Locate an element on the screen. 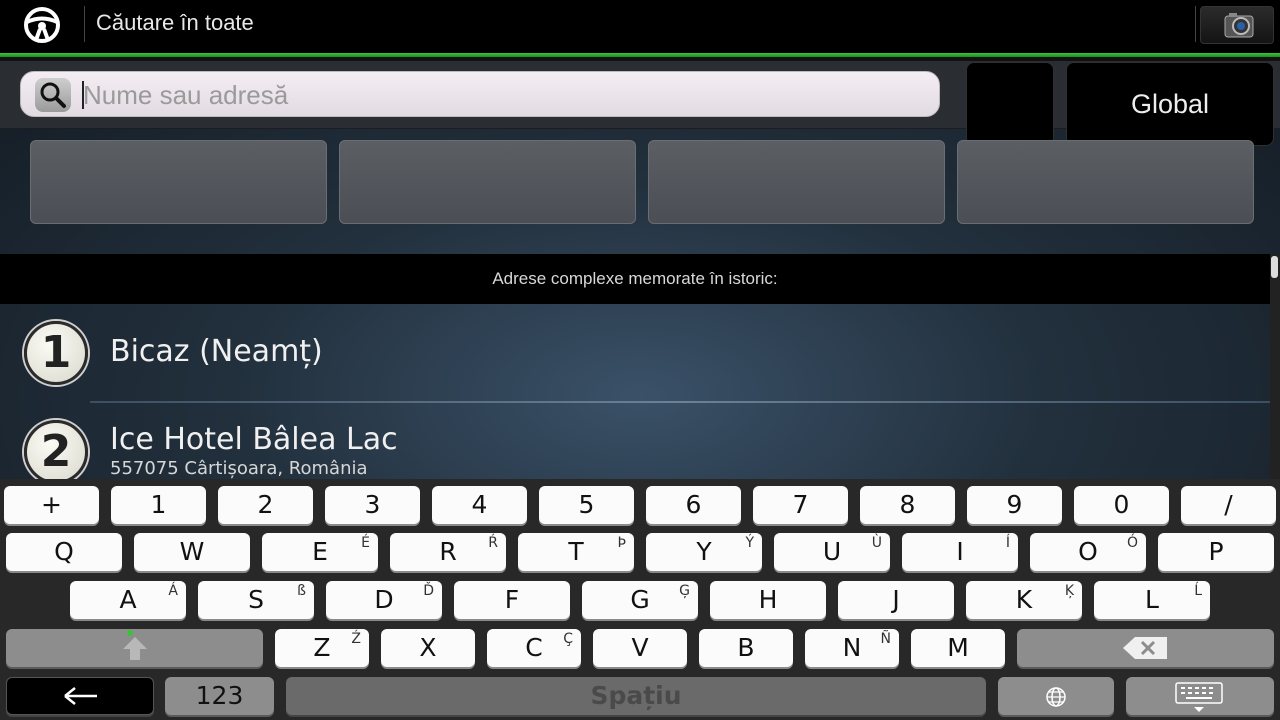  key-label: P is located at coordinates (1216, 551).